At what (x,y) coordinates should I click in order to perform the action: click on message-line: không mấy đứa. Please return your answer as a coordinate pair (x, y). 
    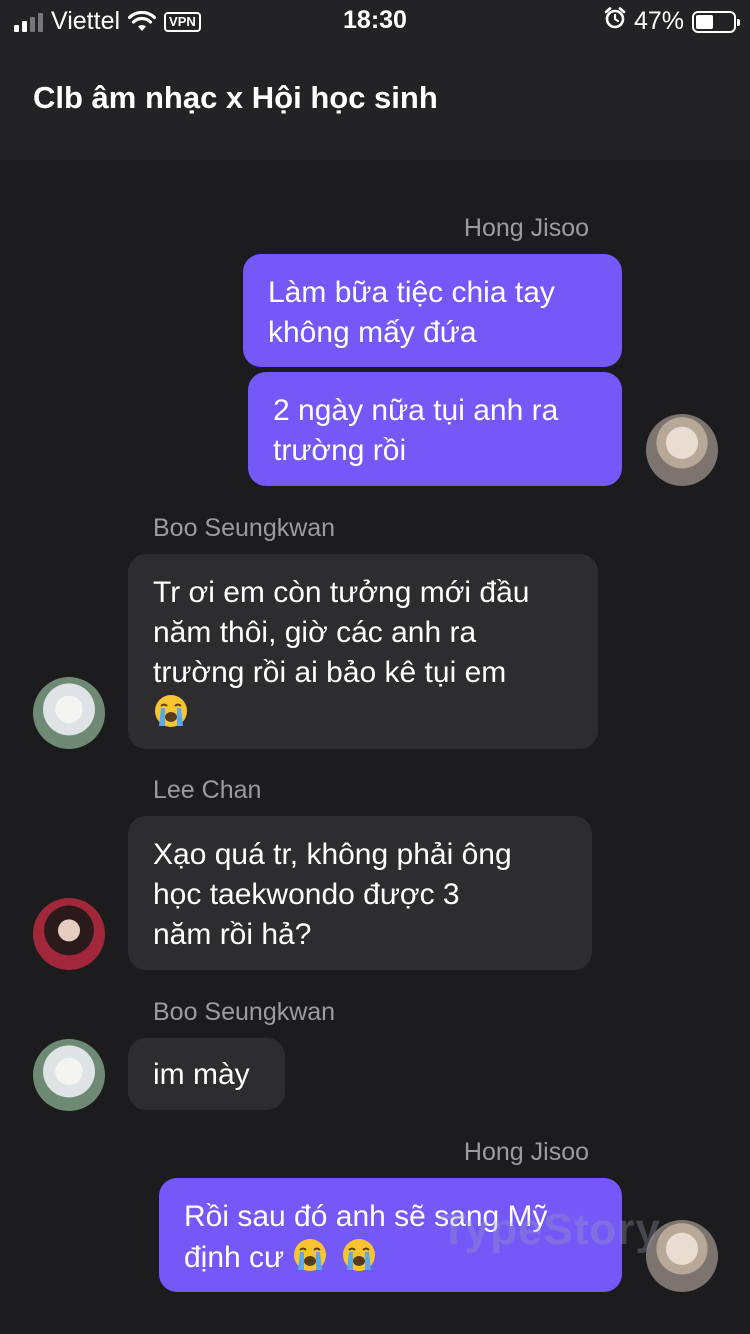
    Looking at the image, I should click on (372, 332).